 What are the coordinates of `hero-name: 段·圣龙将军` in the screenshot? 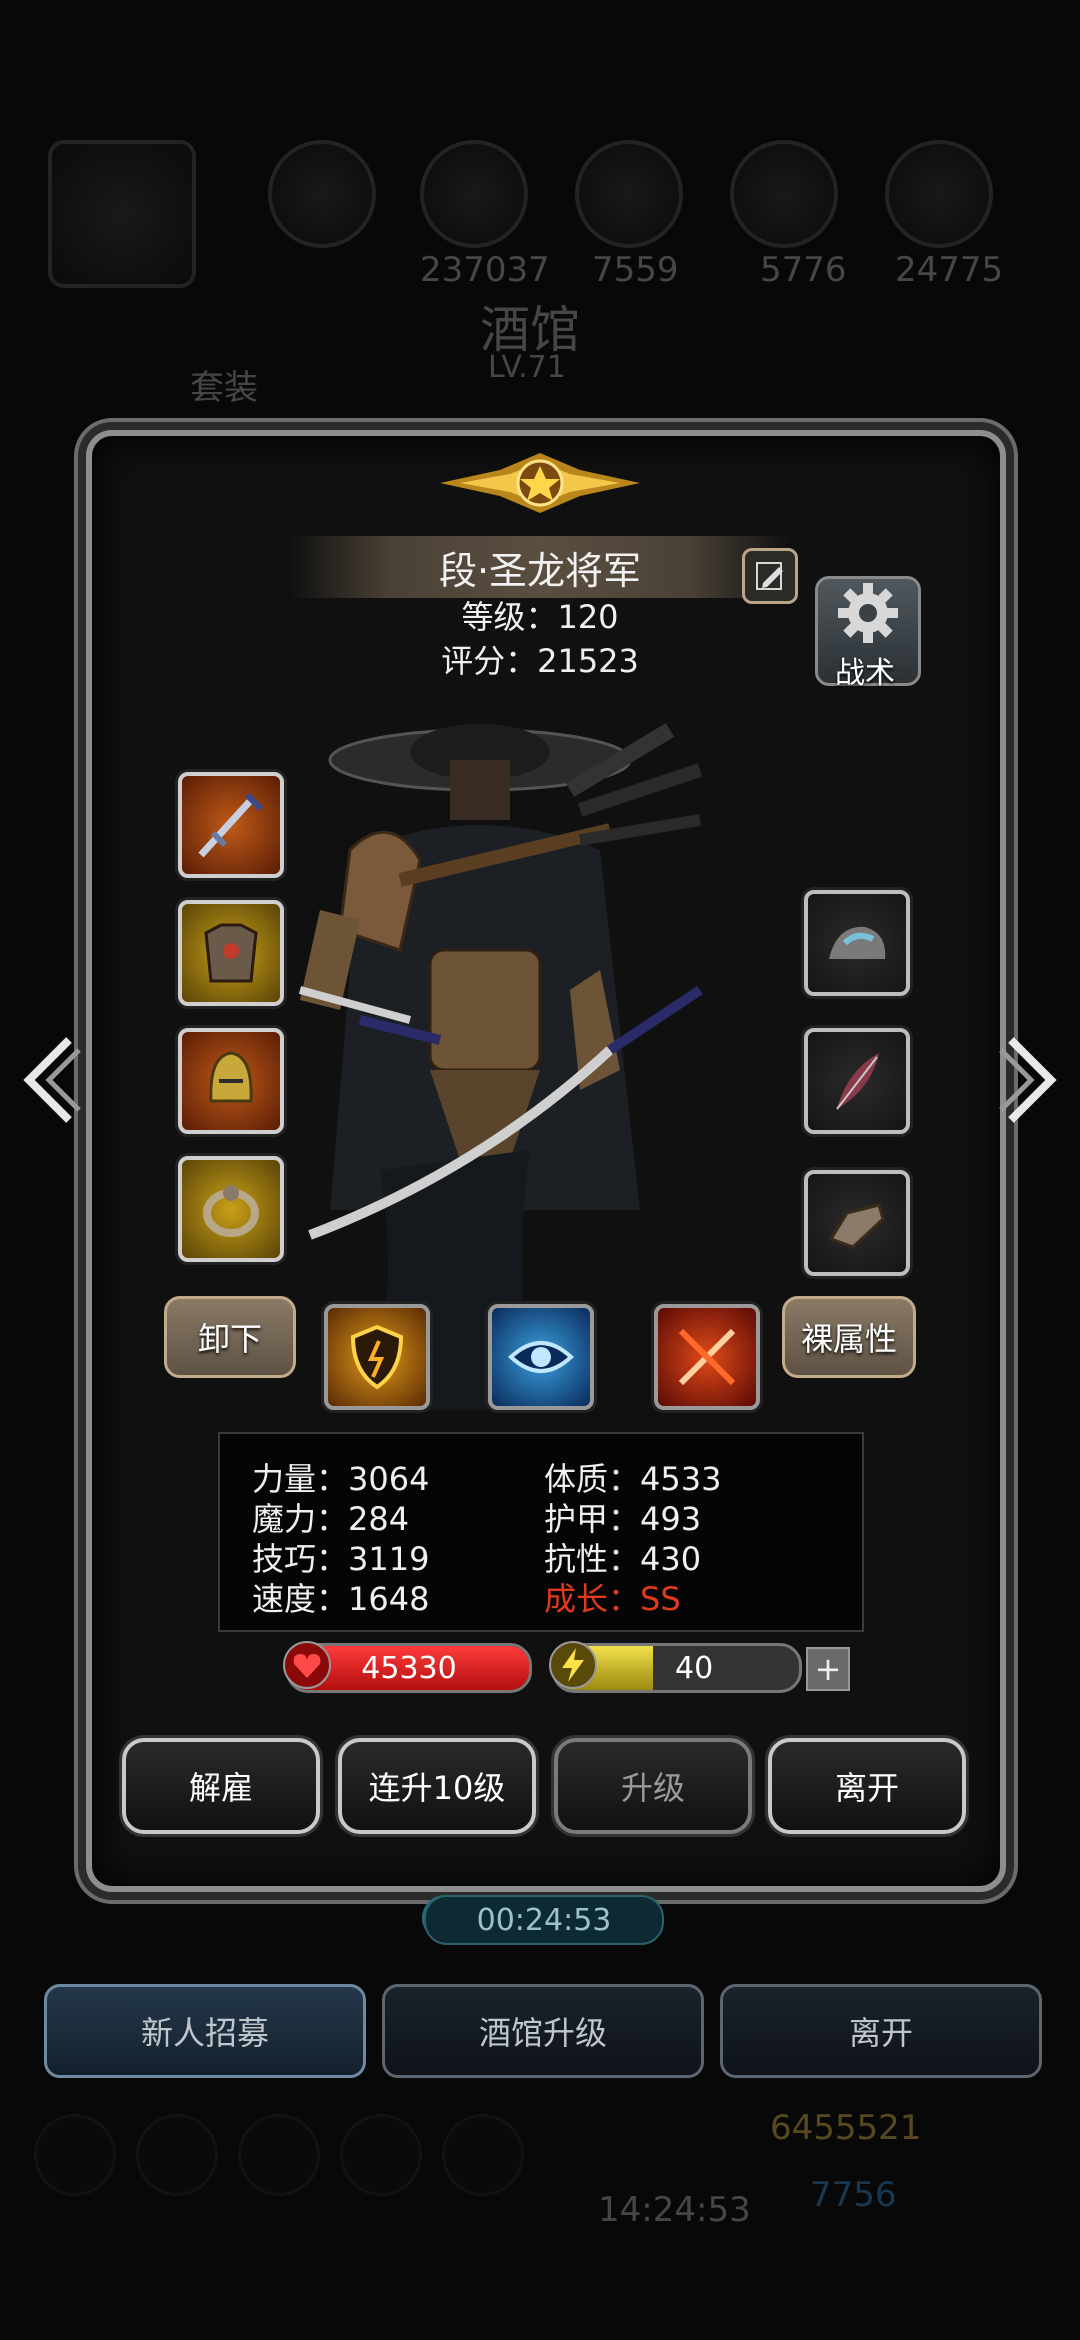 It's located at (540, 567).